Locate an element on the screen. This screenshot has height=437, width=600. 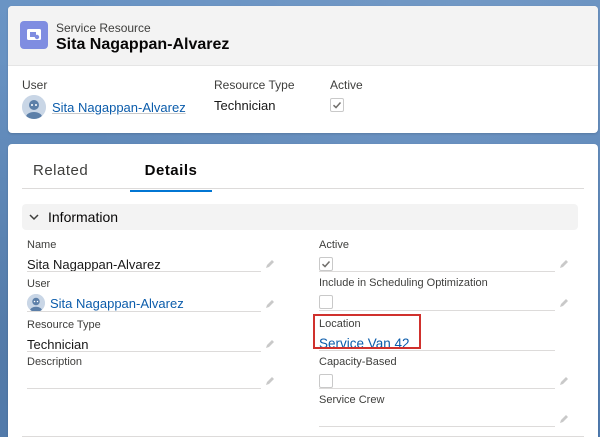
highlight-active-checkbox is located at coordinates (337, 105).